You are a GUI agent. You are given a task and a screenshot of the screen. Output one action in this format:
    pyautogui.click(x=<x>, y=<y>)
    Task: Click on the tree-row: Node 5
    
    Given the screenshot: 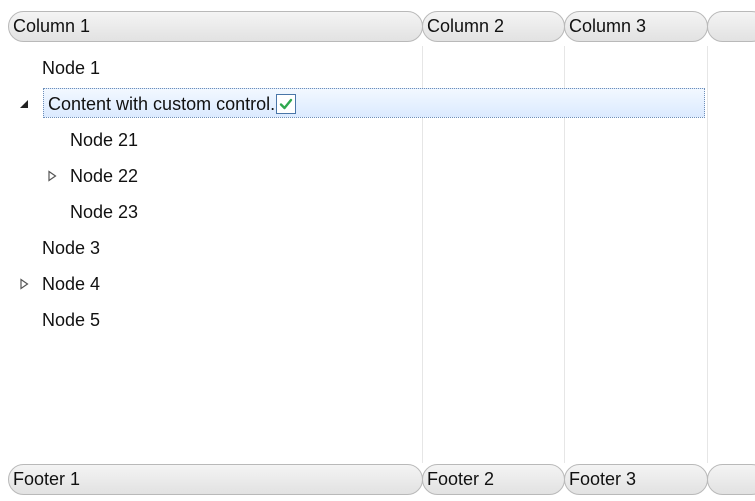 What is the action you would take?
    pyautogui.click(x=381, y=320)
    